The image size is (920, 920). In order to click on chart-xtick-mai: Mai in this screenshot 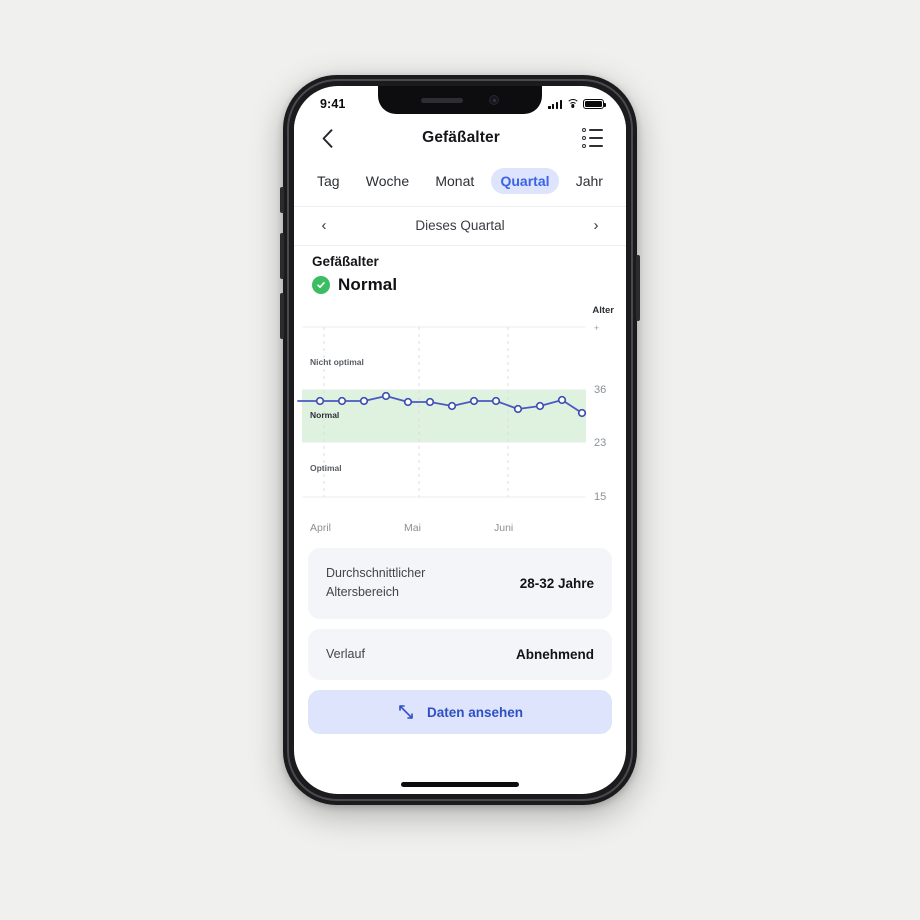, I will do `click(412, 528)`.